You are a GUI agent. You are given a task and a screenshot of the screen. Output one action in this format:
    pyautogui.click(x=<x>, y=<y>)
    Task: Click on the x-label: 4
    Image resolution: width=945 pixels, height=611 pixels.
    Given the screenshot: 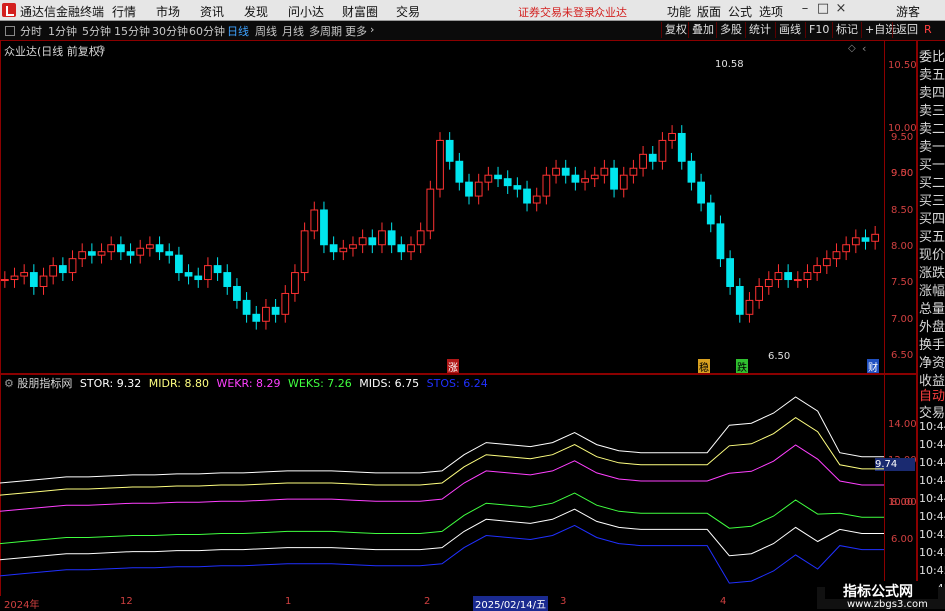 What is the action you would take?
    pyautogui.click(x=723, y=601)
    